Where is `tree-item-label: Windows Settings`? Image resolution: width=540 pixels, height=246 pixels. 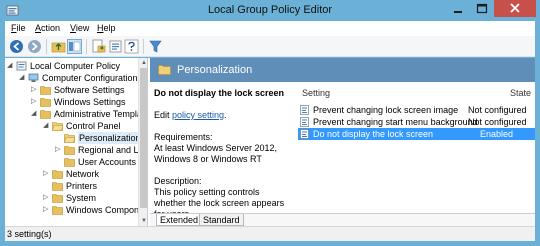
tree-item-label: Windows Settings is located at coordinates (90, 102).